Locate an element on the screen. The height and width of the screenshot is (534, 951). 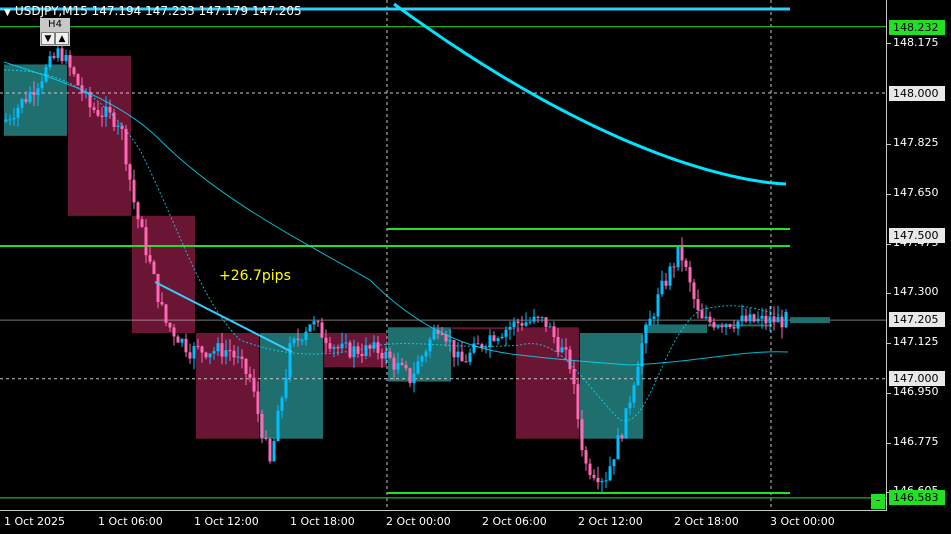
timeframe-overlay-box: H4 ▼ ▲ is located at coordinates (55, 32).